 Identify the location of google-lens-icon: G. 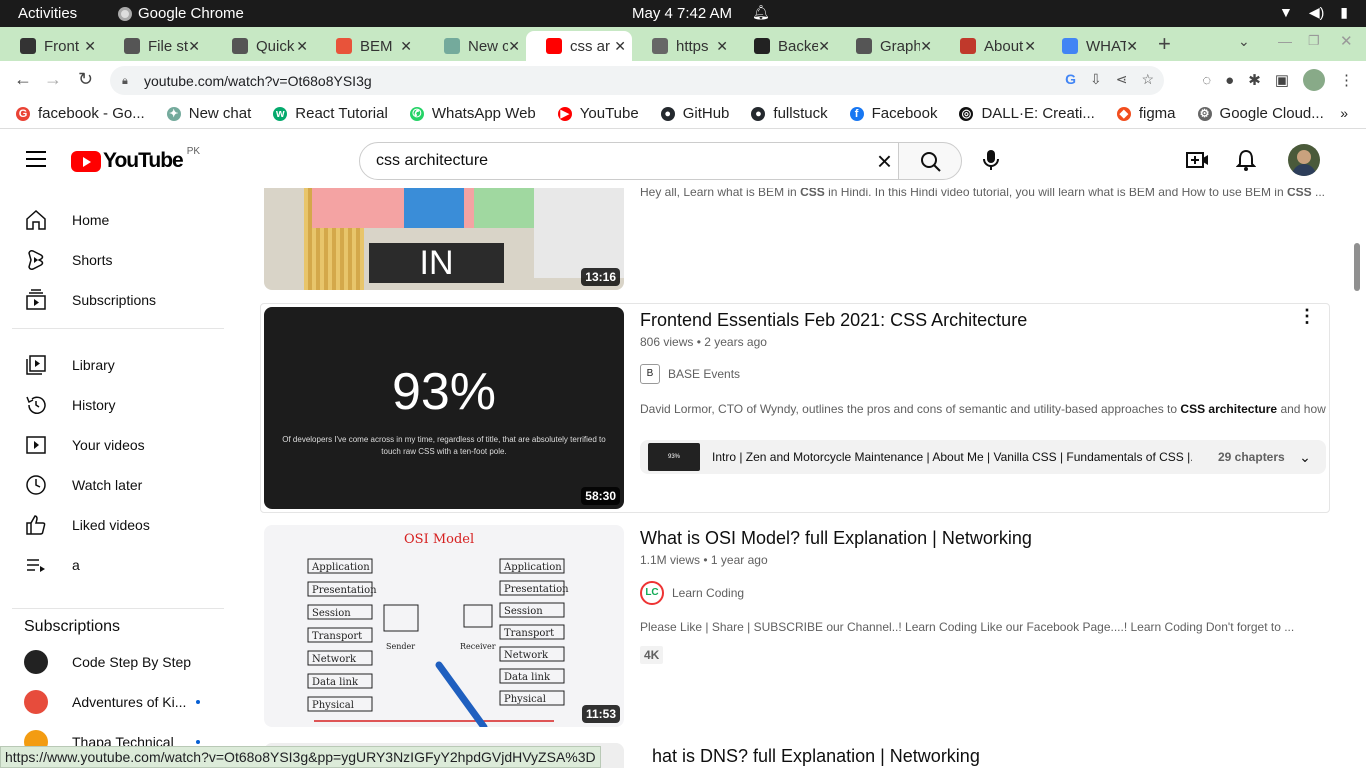
(1070, 79).